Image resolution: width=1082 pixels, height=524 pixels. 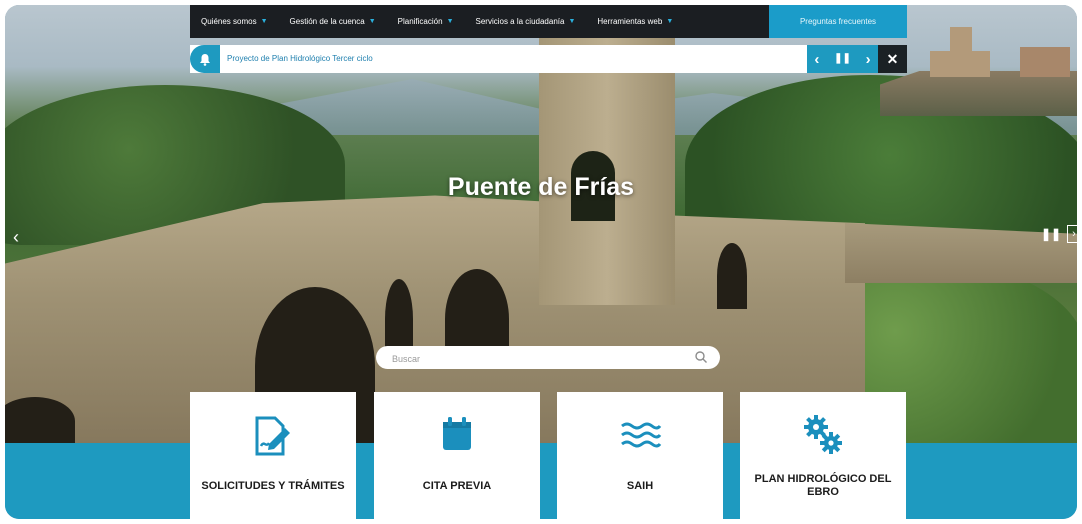 I want to click on bottom-band, so click(x=541, y=481).